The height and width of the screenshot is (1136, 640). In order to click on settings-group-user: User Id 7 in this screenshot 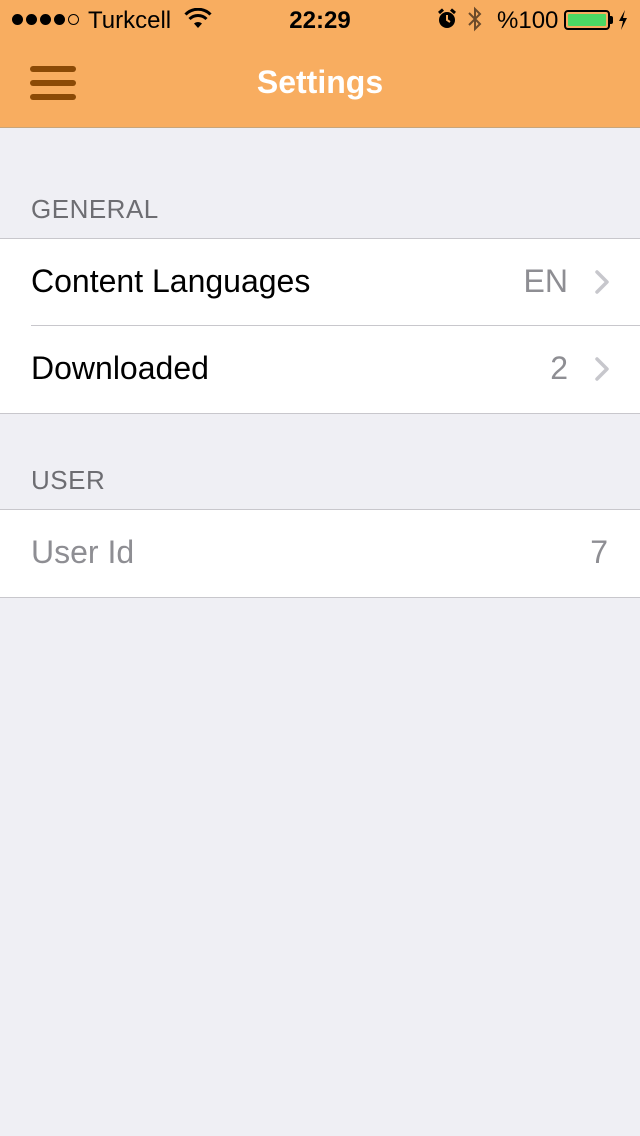, I will do `click(320, 553)`.